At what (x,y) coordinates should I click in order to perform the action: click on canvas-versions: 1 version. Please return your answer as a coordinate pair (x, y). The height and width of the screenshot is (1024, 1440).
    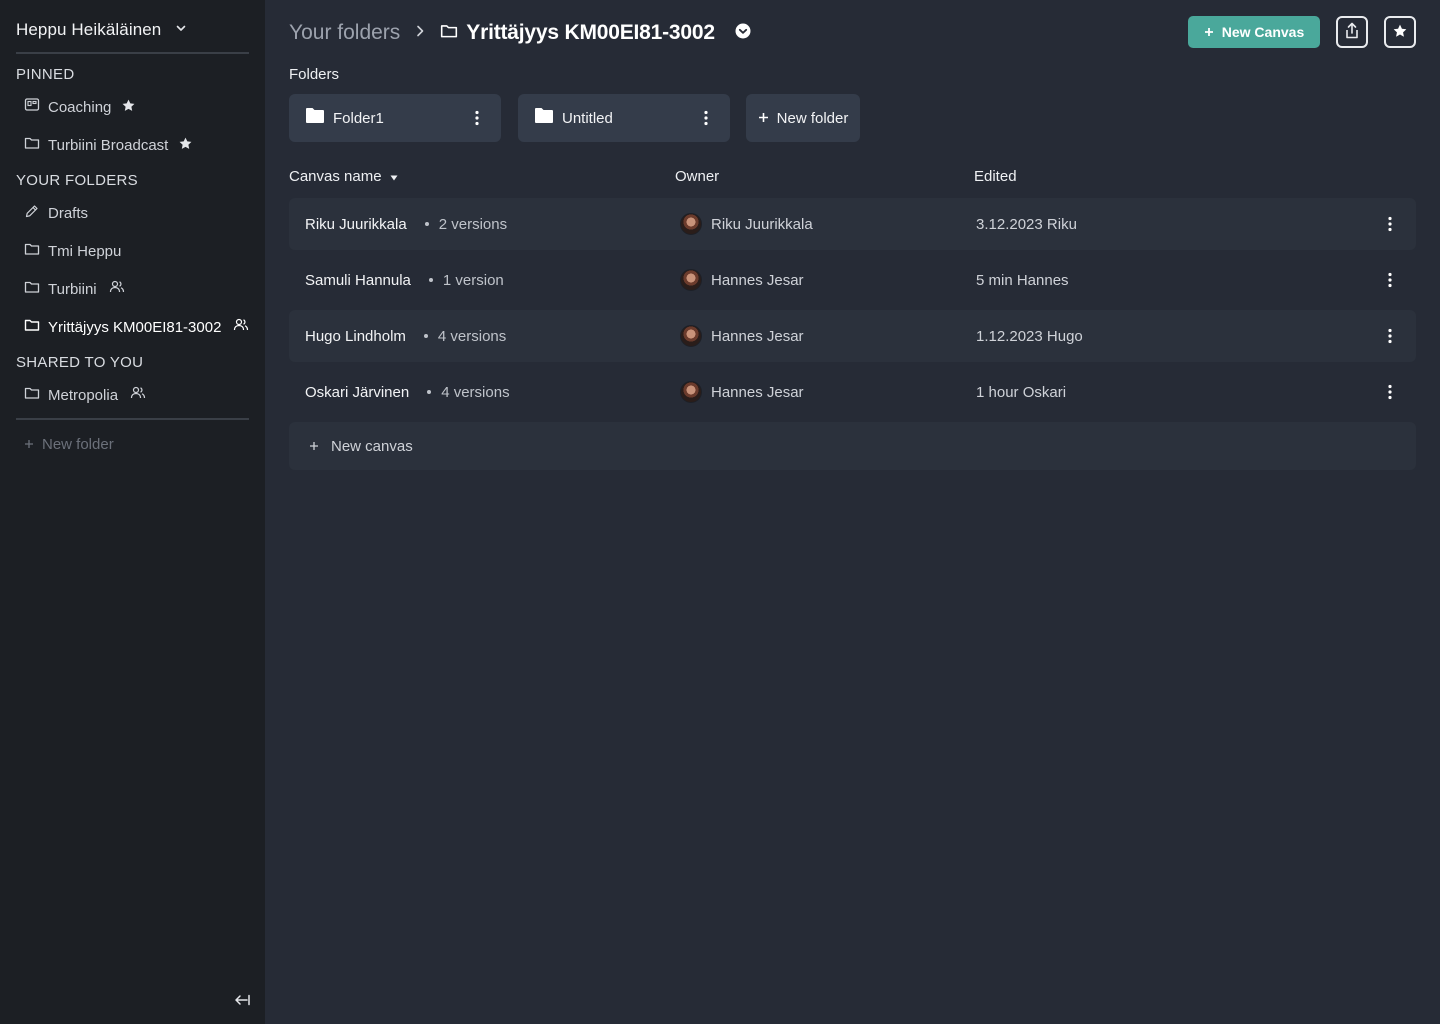
    Looking at the image, I should click on (466, 280).